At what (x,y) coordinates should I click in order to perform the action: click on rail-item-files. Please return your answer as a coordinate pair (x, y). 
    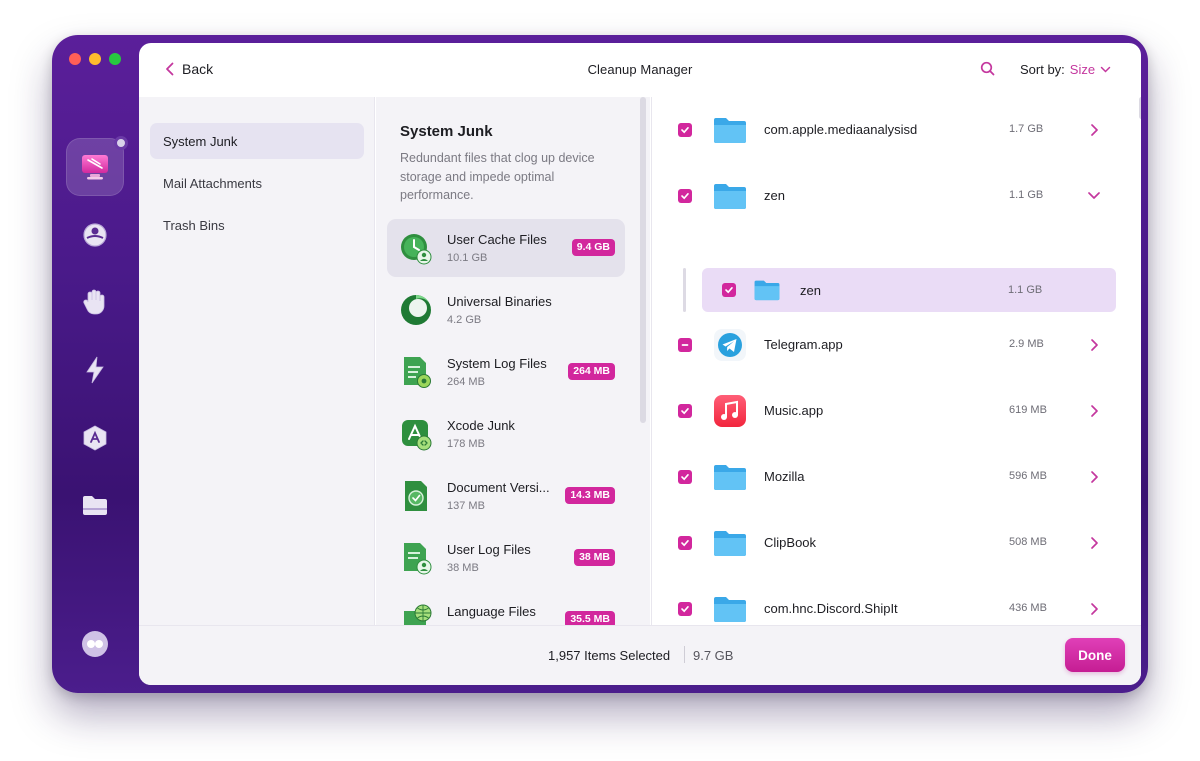
    Looking at the image, I should click on (95, 505).